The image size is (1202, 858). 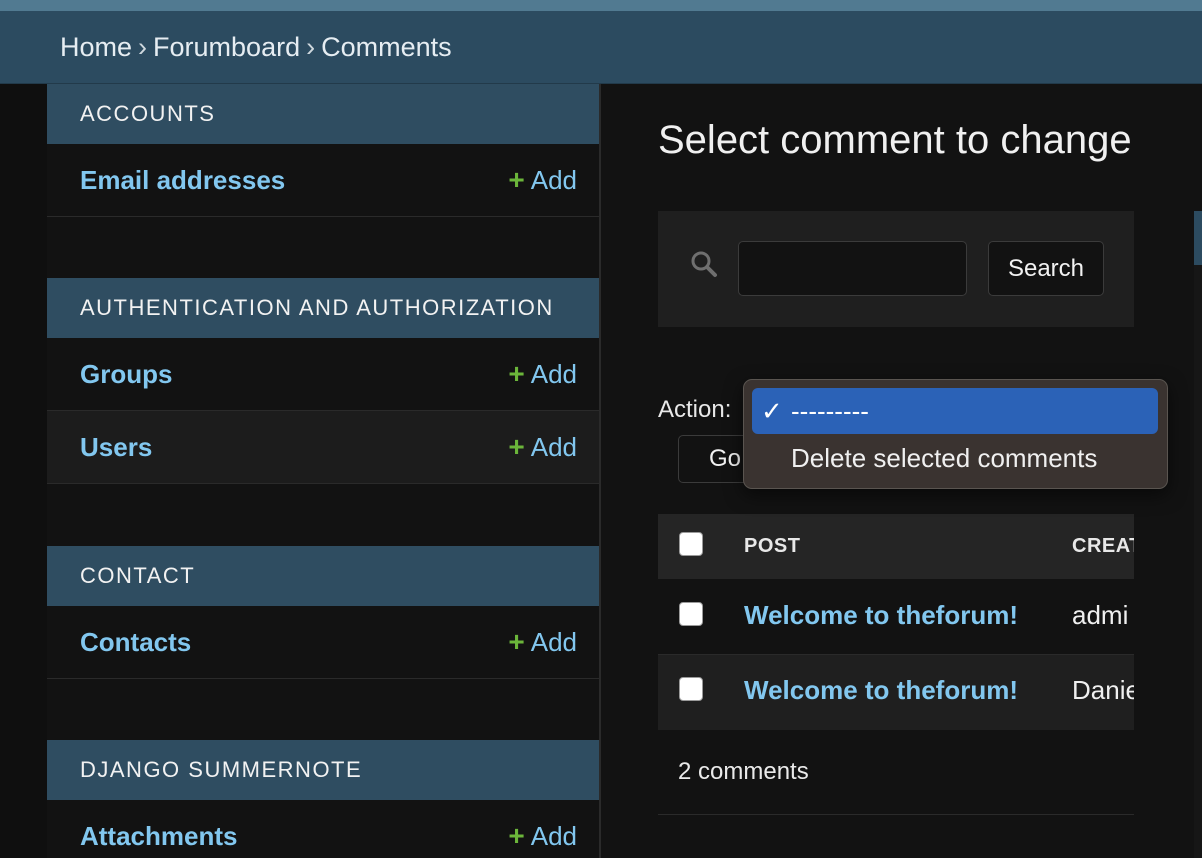 What do you see at coordinates (1100, 615) in the screenshot?
I see `created-cell: admi` at bounding box center [1100, 615].